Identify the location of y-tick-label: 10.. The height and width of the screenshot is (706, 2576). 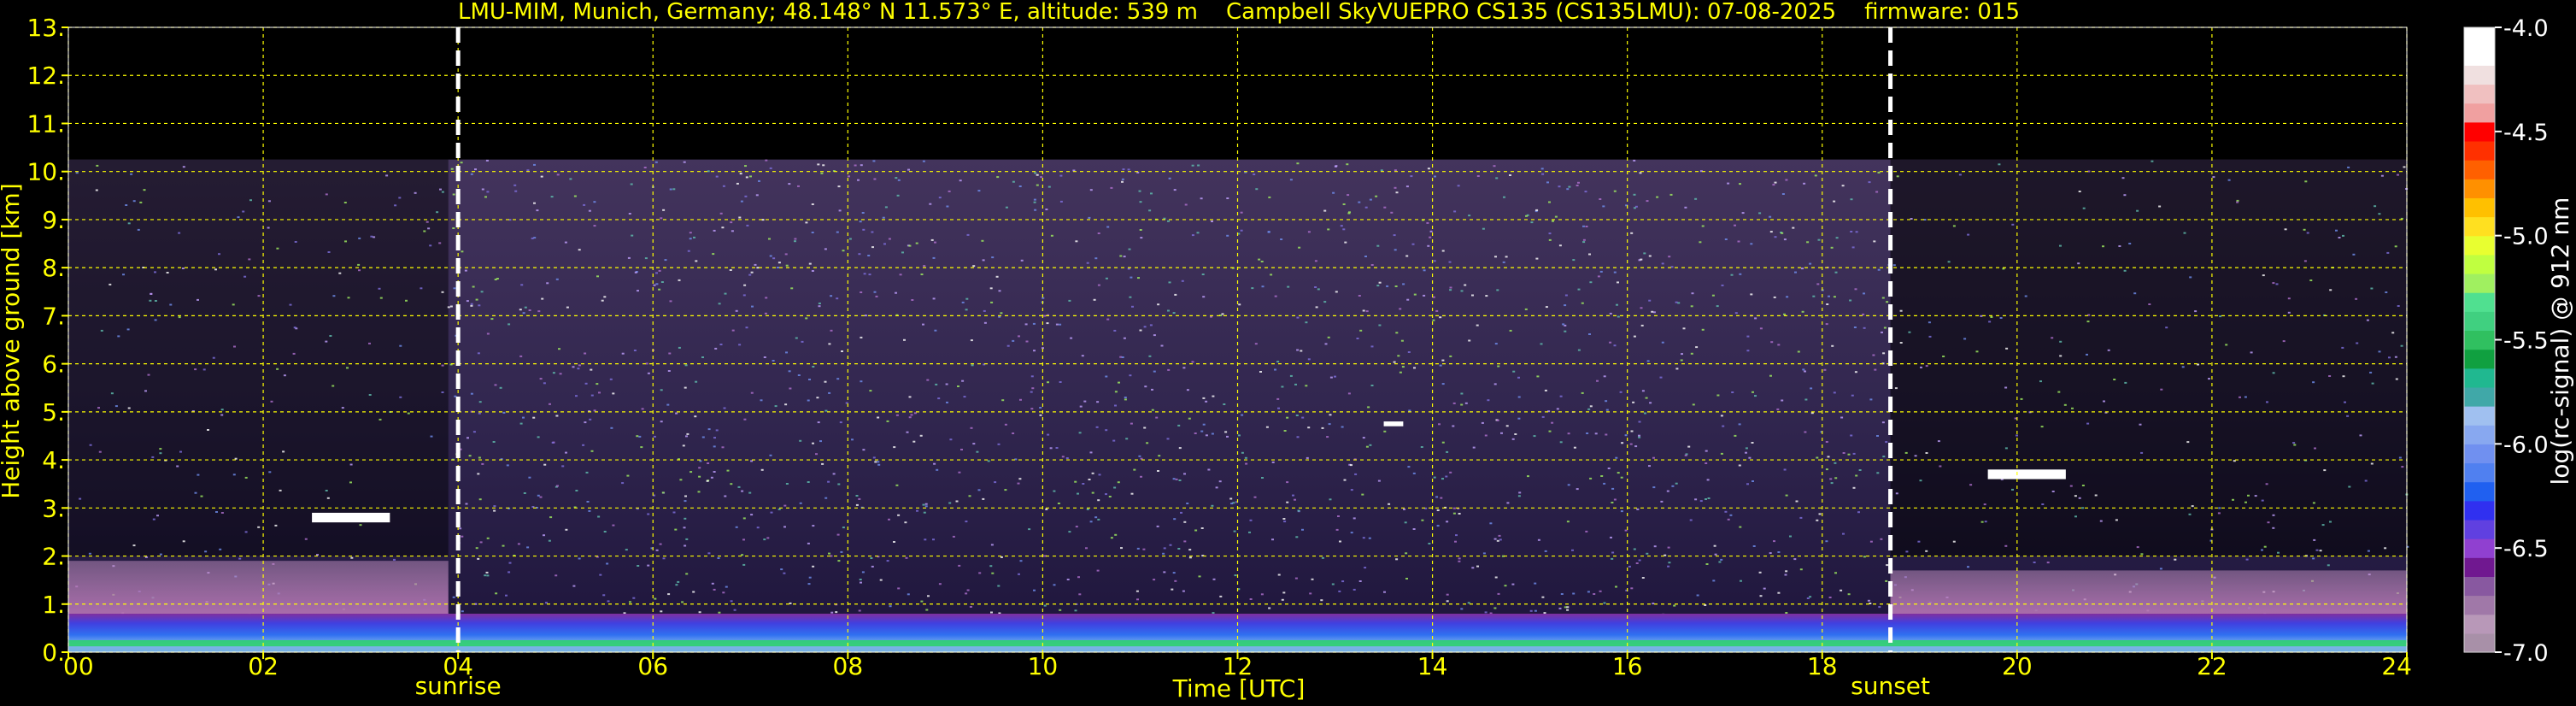
(45, 172).